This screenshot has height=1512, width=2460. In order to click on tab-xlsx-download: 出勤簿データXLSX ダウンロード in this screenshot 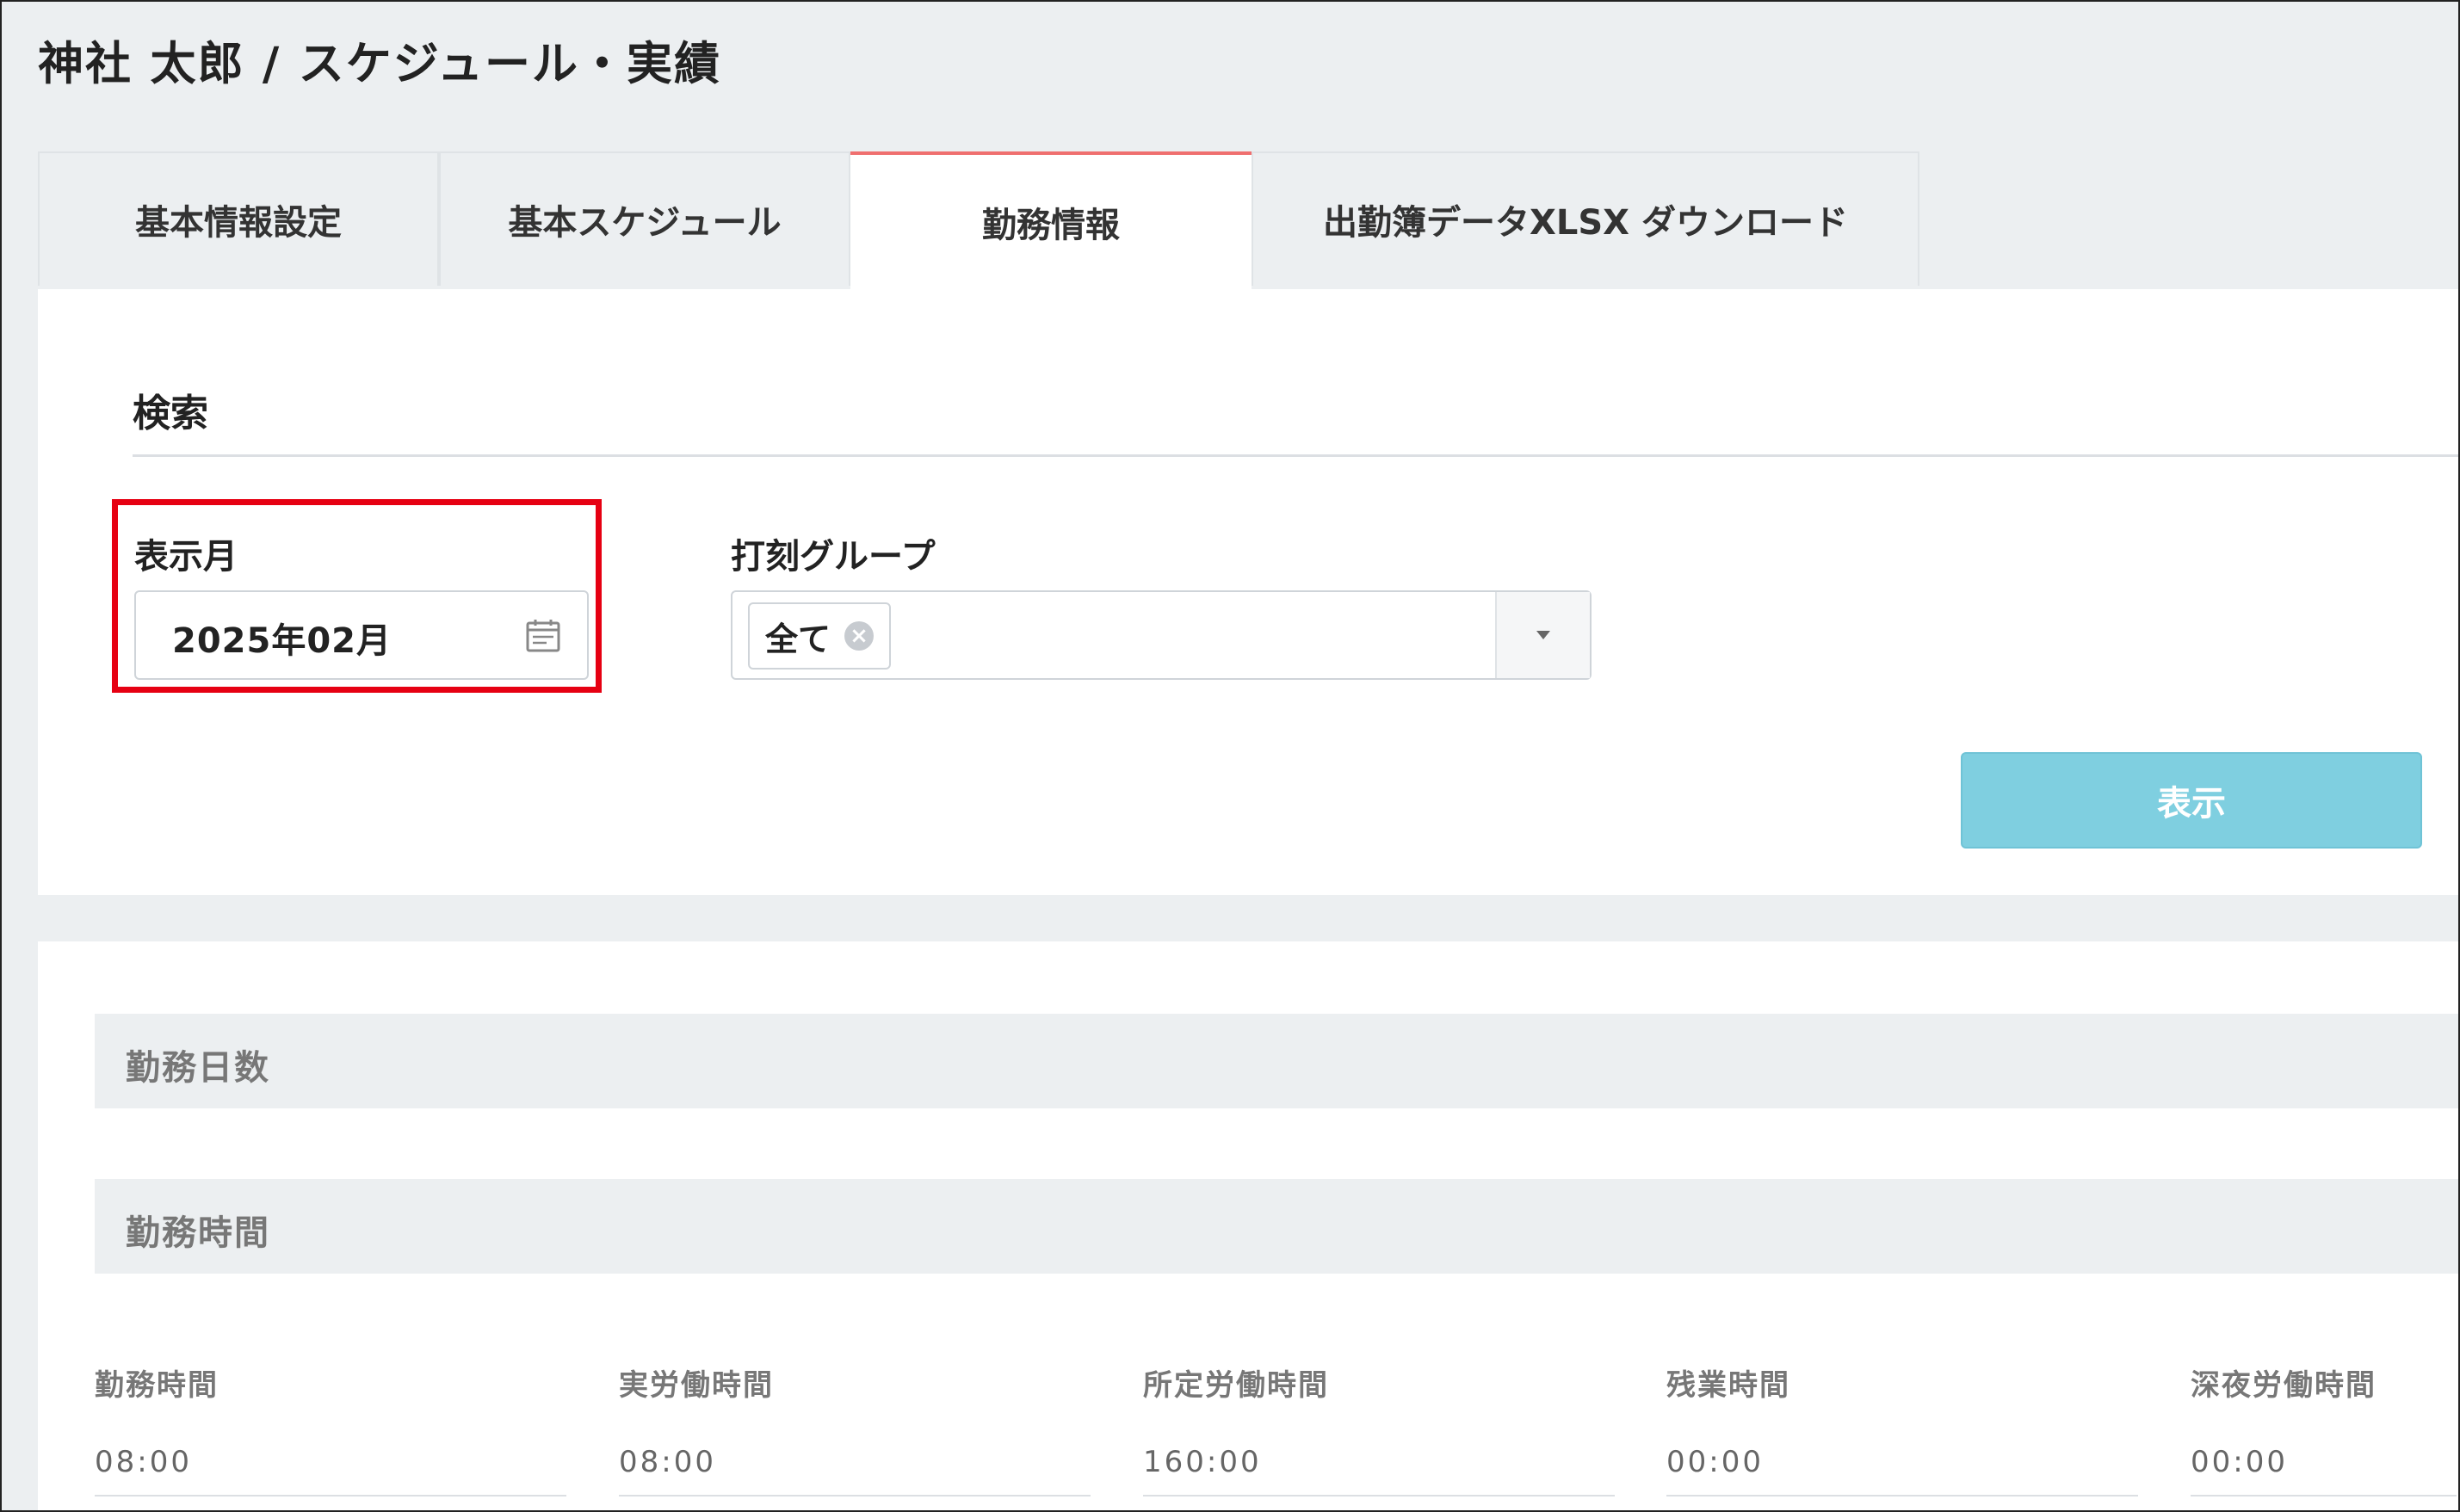, I will do `click(1586, 218)`.